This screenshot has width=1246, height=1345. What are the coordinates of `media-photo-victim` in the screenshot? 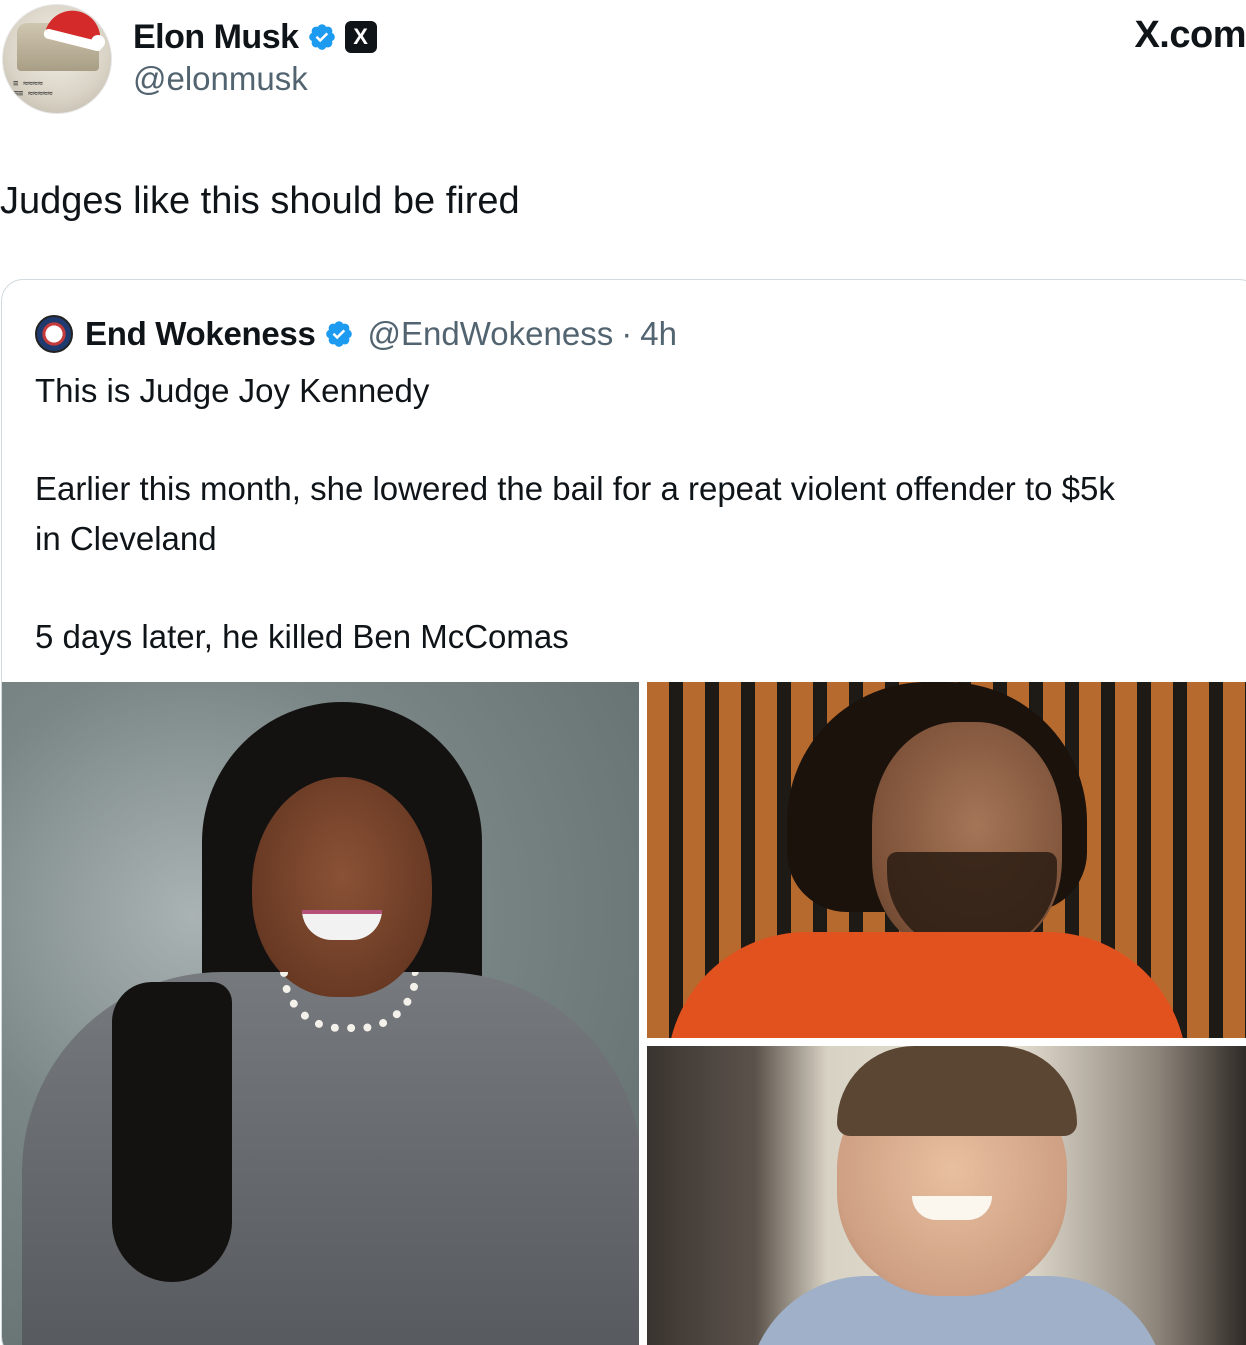 It's located at (946, 1195).